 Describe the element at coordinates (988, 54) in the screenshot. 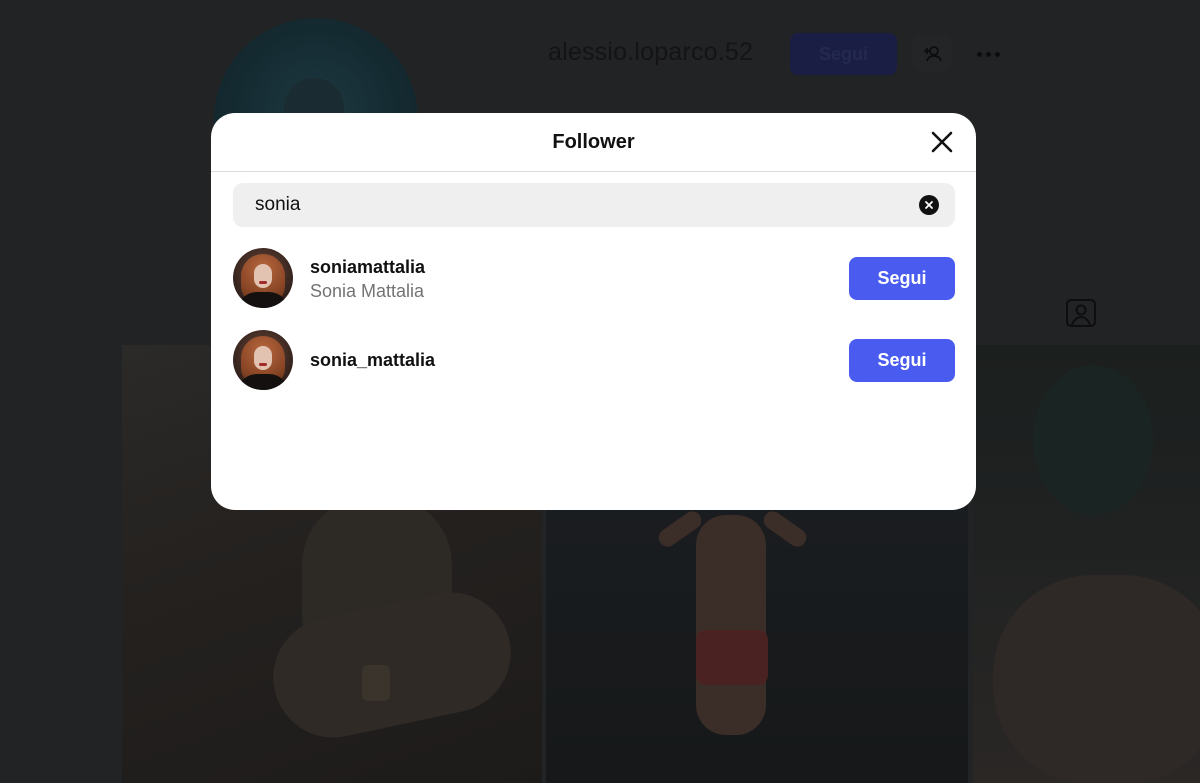

I see `more-options-icon` at that location.